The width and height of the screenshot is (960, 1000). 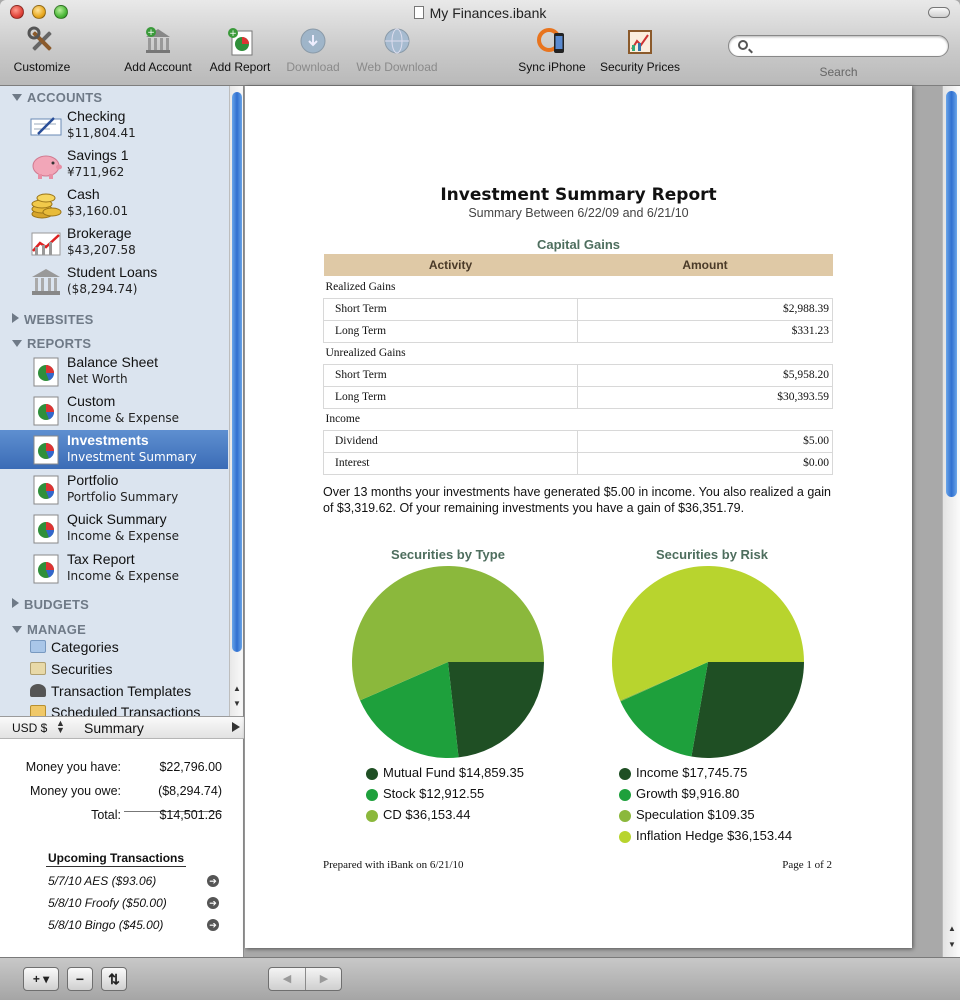 What do you see at coordinates (80, 979) in the screenshot?
I see `remove-button: −` at bounding box center [80, 979].